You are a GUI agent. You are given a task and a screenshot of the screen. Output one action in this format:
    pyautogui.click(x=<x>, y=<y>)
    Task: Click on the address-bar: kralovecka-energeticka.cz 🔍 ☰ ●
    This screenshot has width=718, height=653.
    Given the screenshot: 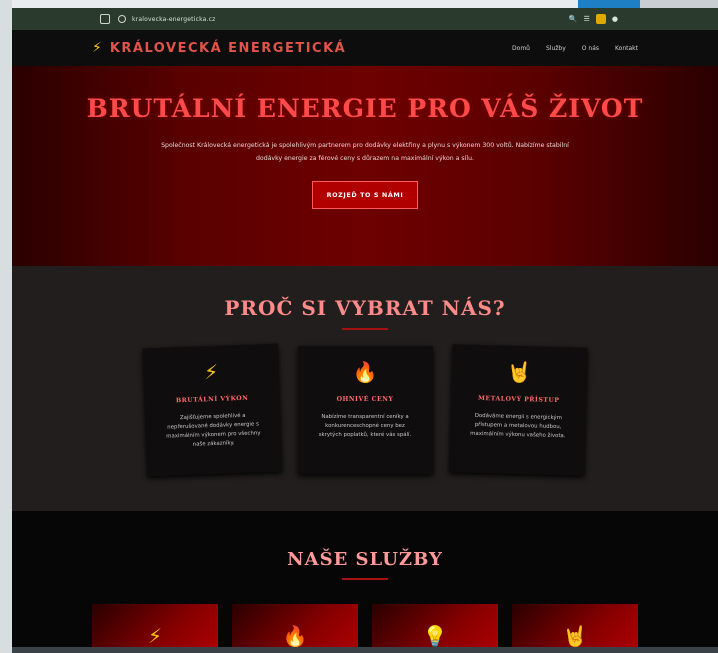 What is the action you would take?
    pyautogui.click(x=365, y=19)
    